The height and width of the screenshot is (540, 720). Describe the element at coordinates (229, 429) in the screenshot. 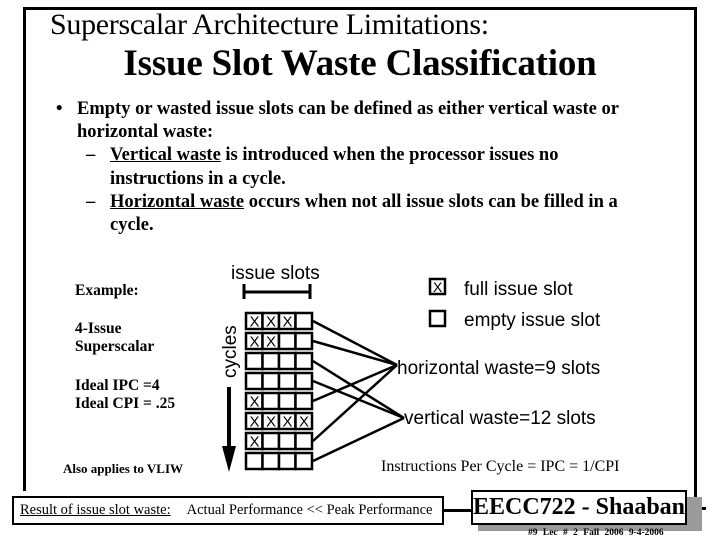

I see `cycles-arrow-icon` at that location.